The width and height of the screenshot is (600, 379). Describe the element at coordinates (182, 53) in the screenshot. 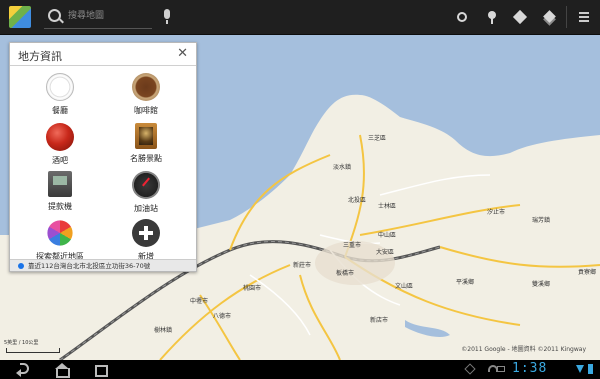

I see `close-icon: ✕` at that location.